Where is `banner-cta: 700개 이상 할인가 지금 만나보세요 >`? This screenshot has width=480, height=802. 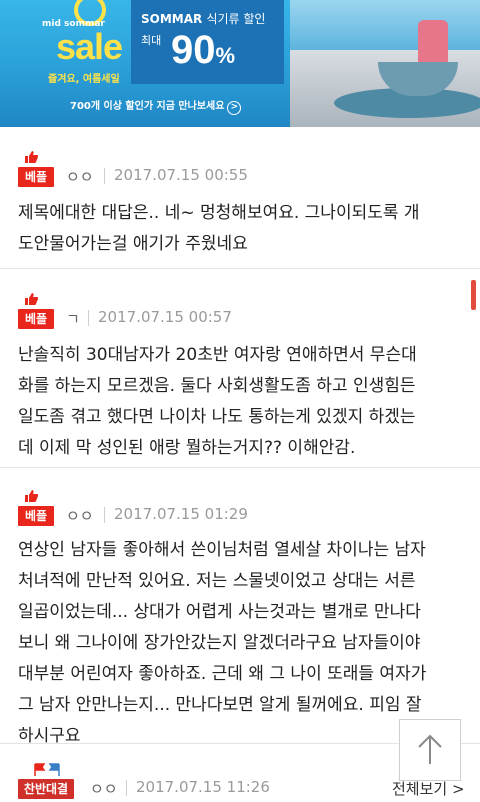
banner-cta: 700개 이상 할인가 지금 만나보세요 > is located at coordinates (156, 106).